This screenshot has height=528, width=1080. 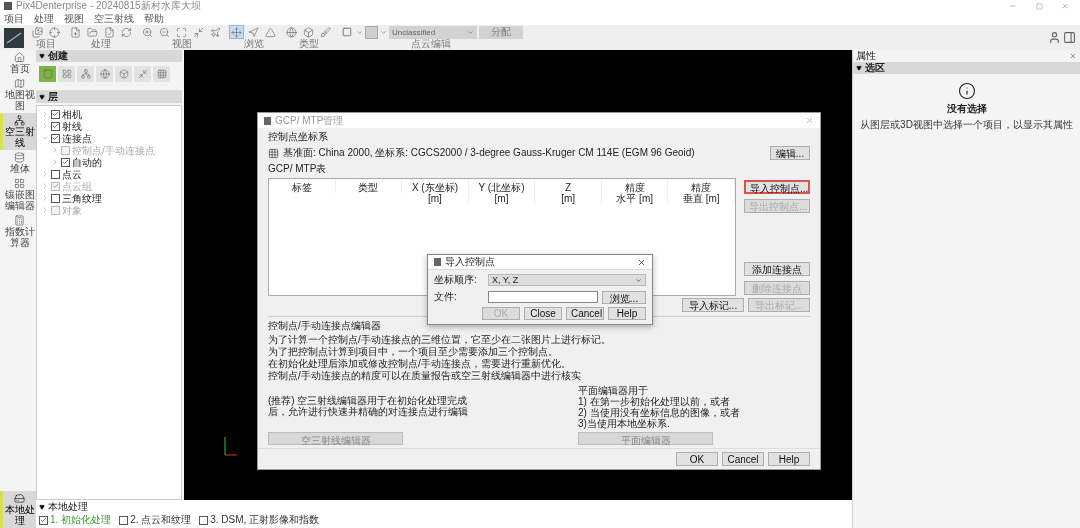 I want to click on nav-item: 本地处理, so click(x=18, y=509).